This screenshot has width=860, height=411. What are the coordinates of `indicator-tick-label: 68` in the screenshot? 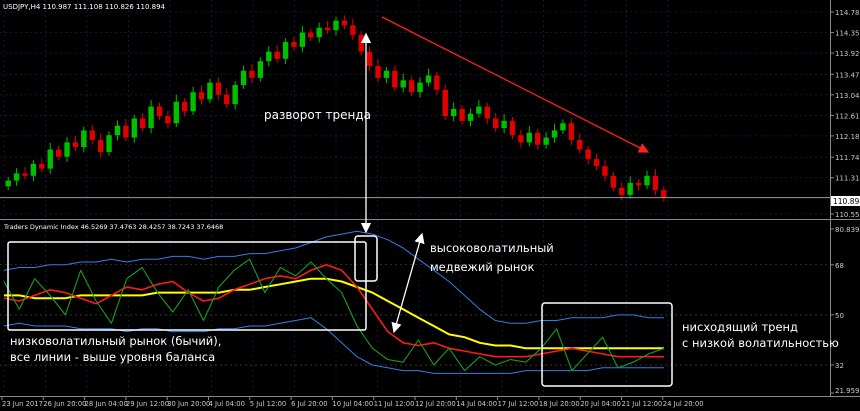 It's located at (839, 266).